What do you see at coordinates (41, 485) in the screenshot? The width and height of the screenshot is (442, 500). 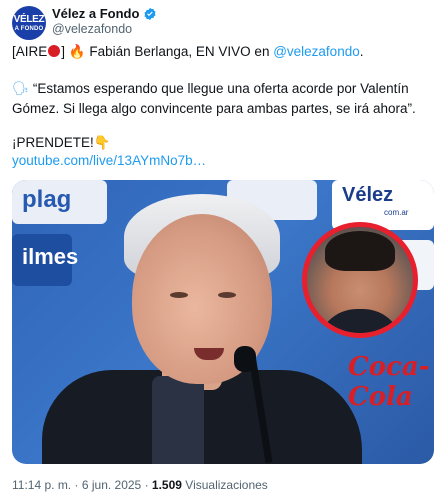 I see `tweet-time: 11:14 p. m.` at bounding box center [41, 485].